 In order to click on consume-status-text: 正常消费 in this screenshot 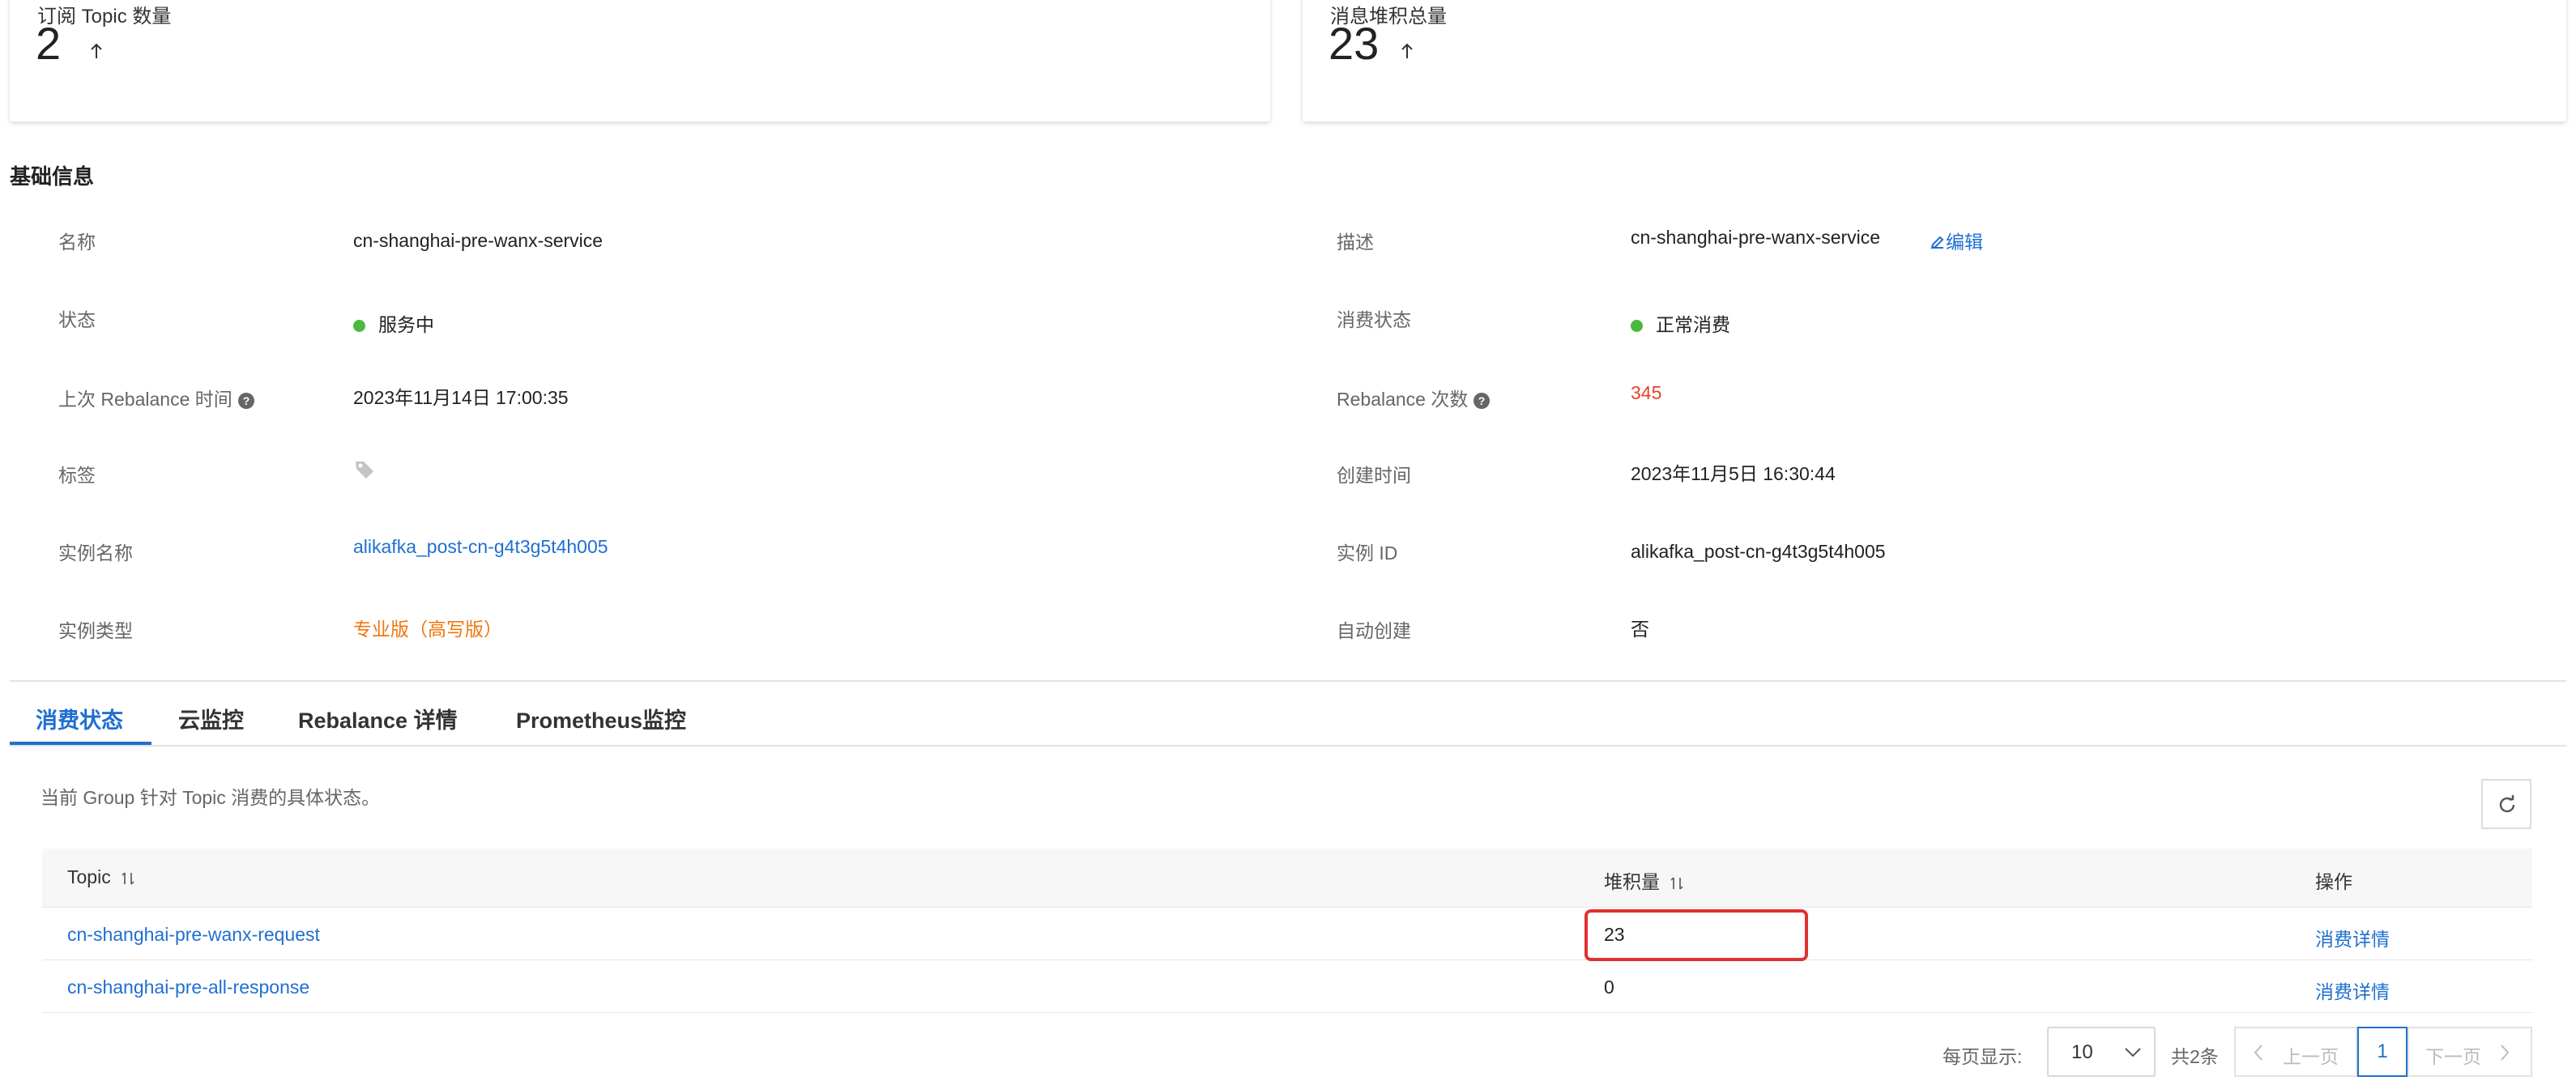, I will do `click(1693, 324)`.